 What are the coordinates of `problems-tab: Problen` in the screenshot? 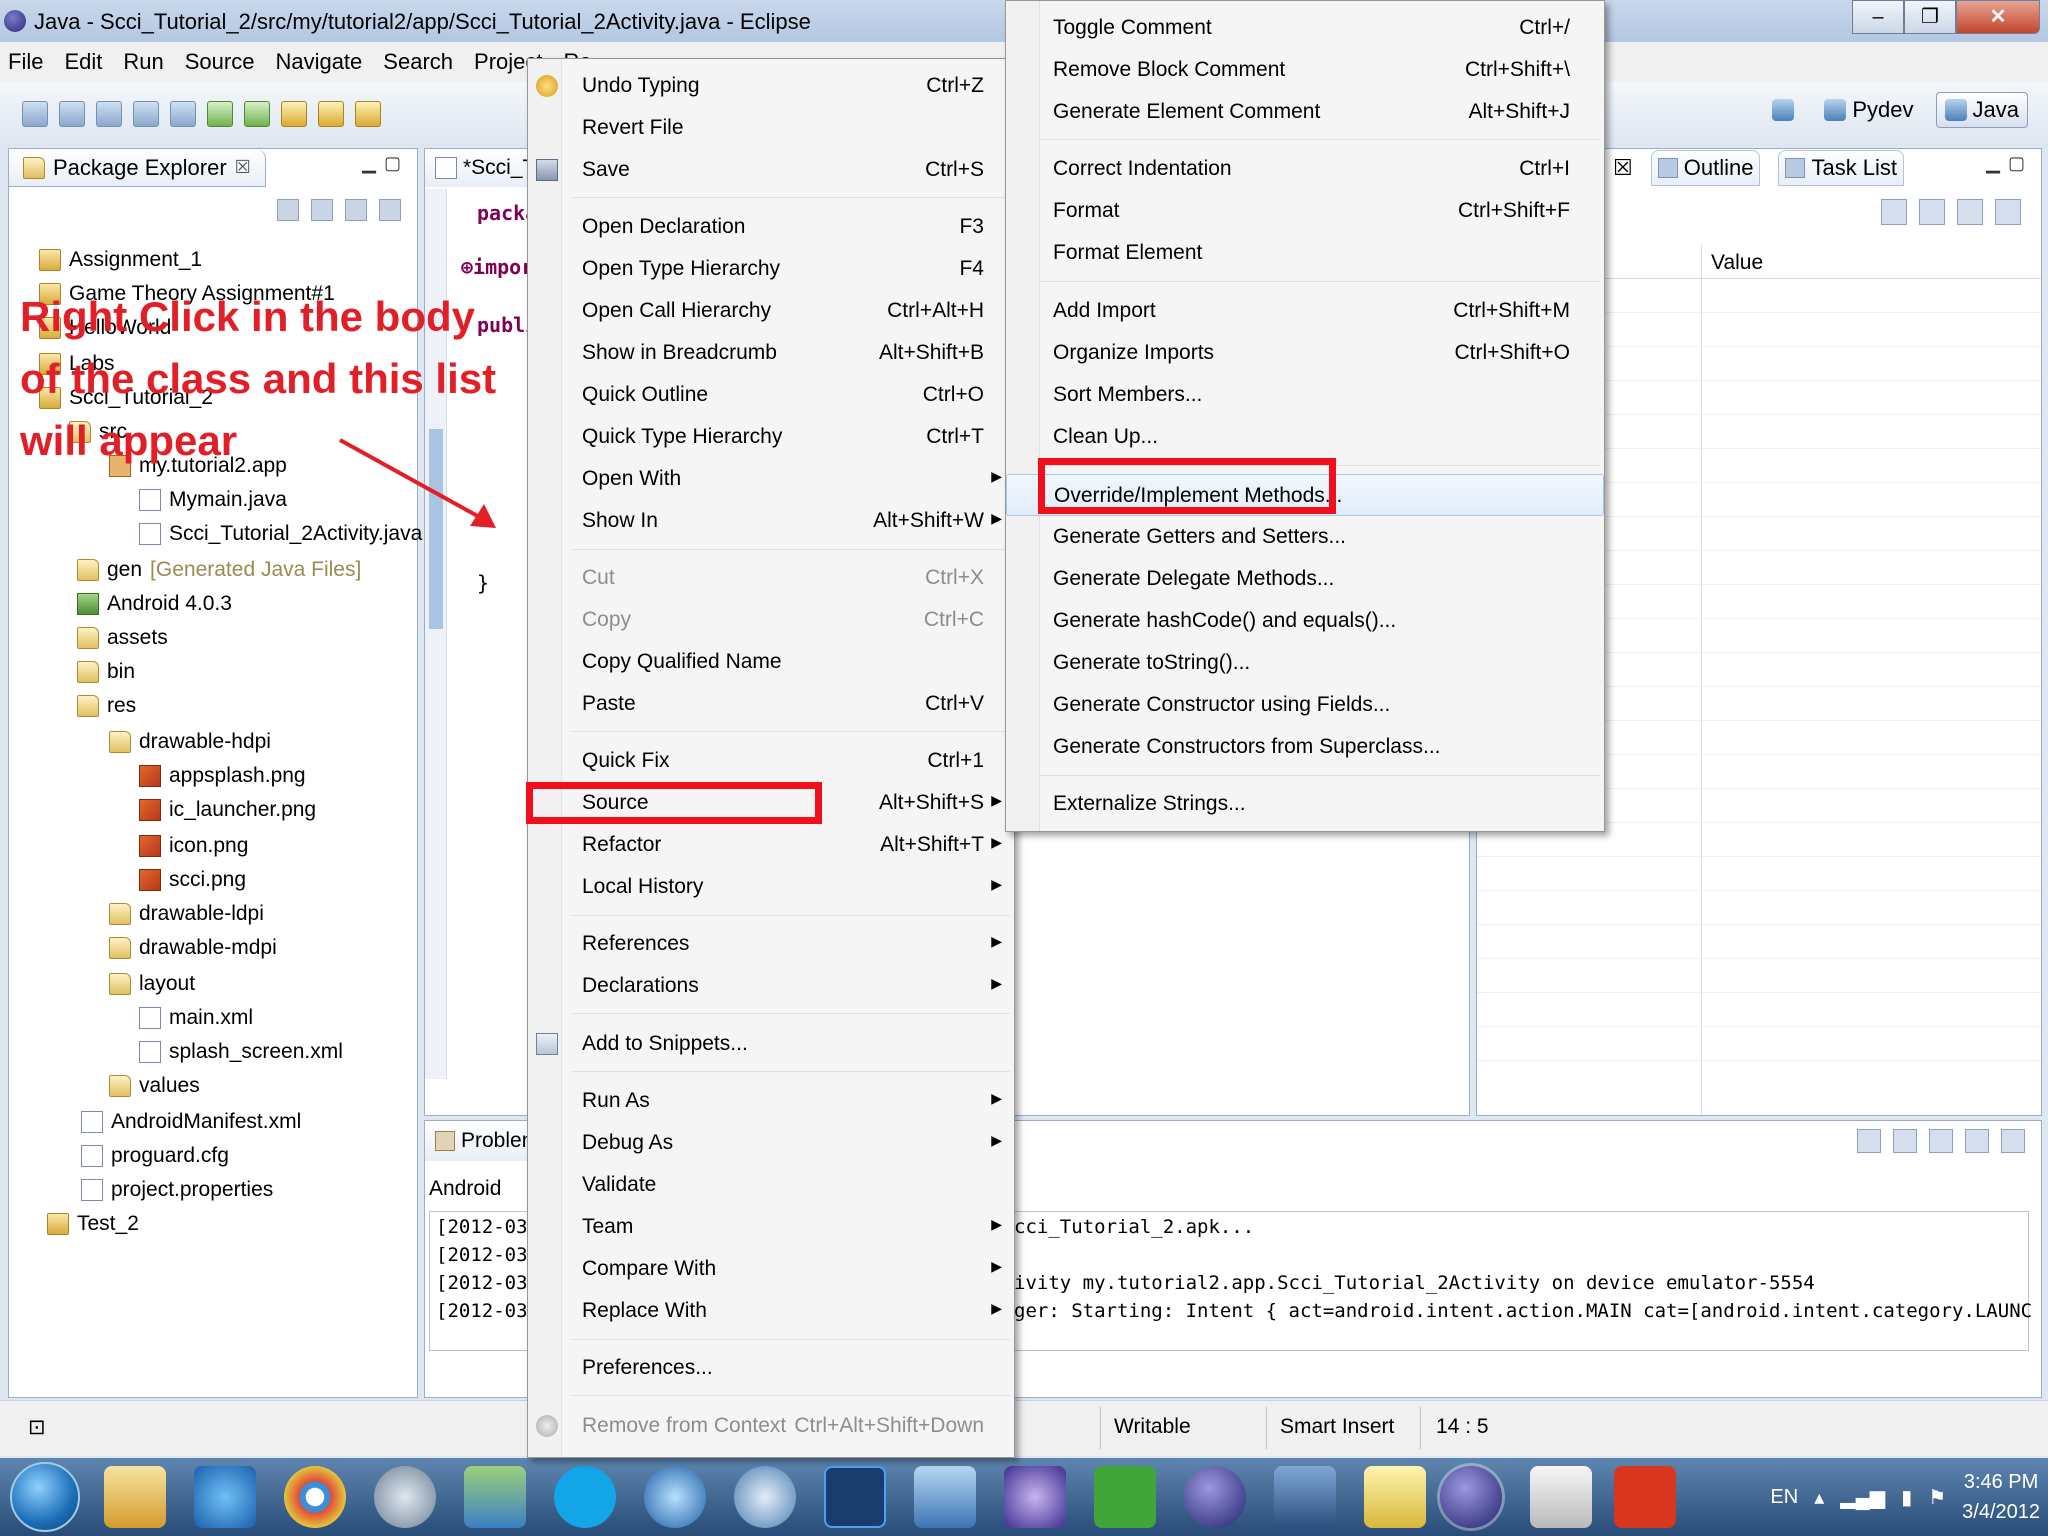 It's located at (484, 1141).